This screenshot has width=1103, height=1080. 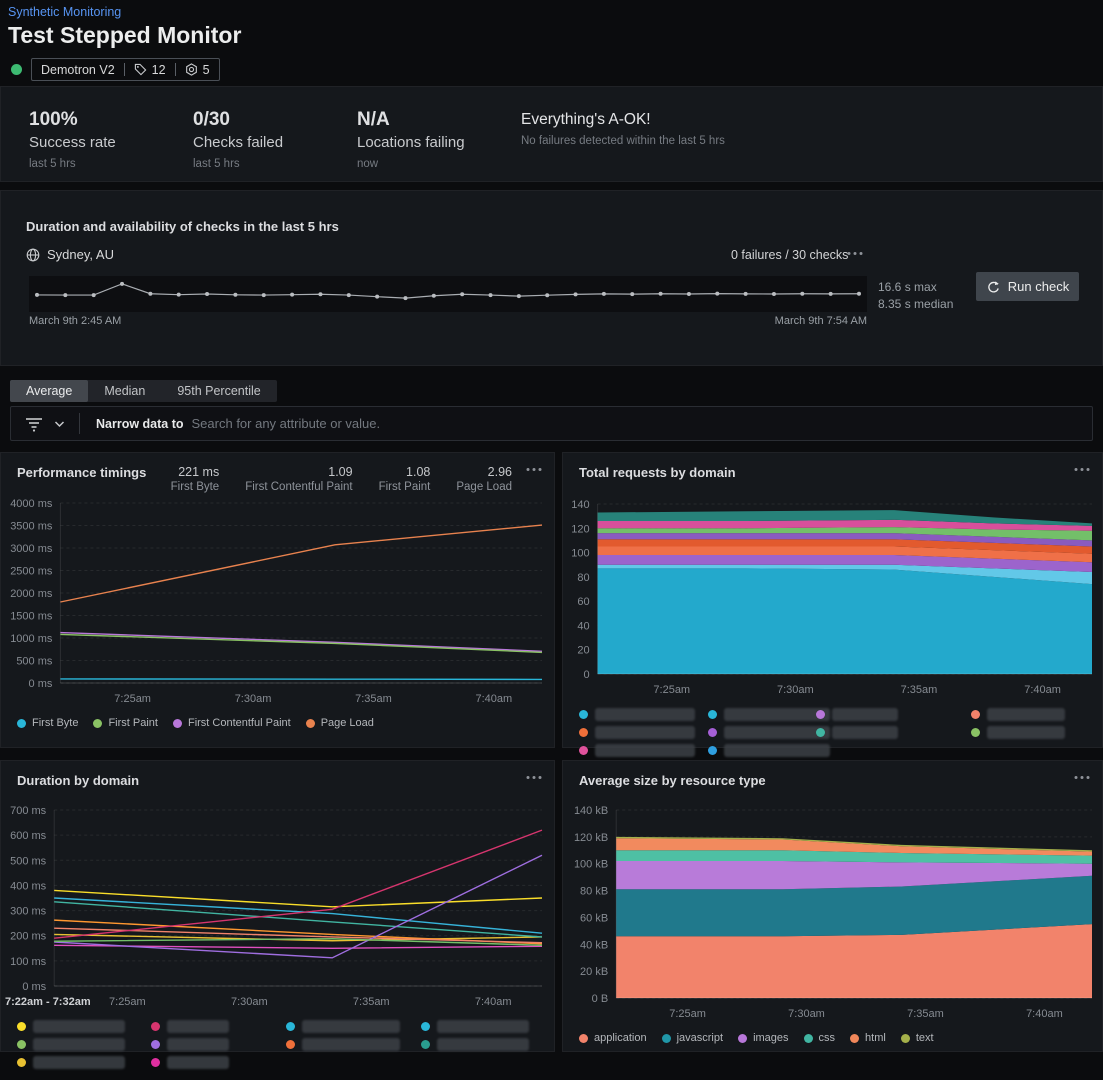 I want to click on legend-item: html, so click(x=868, y=1038).